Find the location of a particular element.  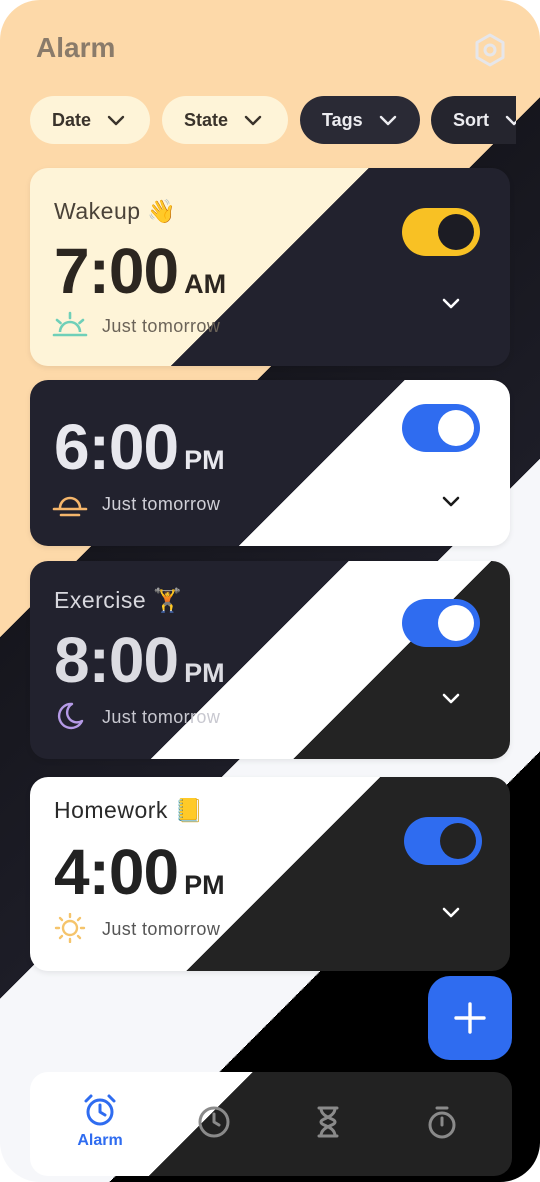

nav-item-label: Alarm is located at coordinates (100, 1140).